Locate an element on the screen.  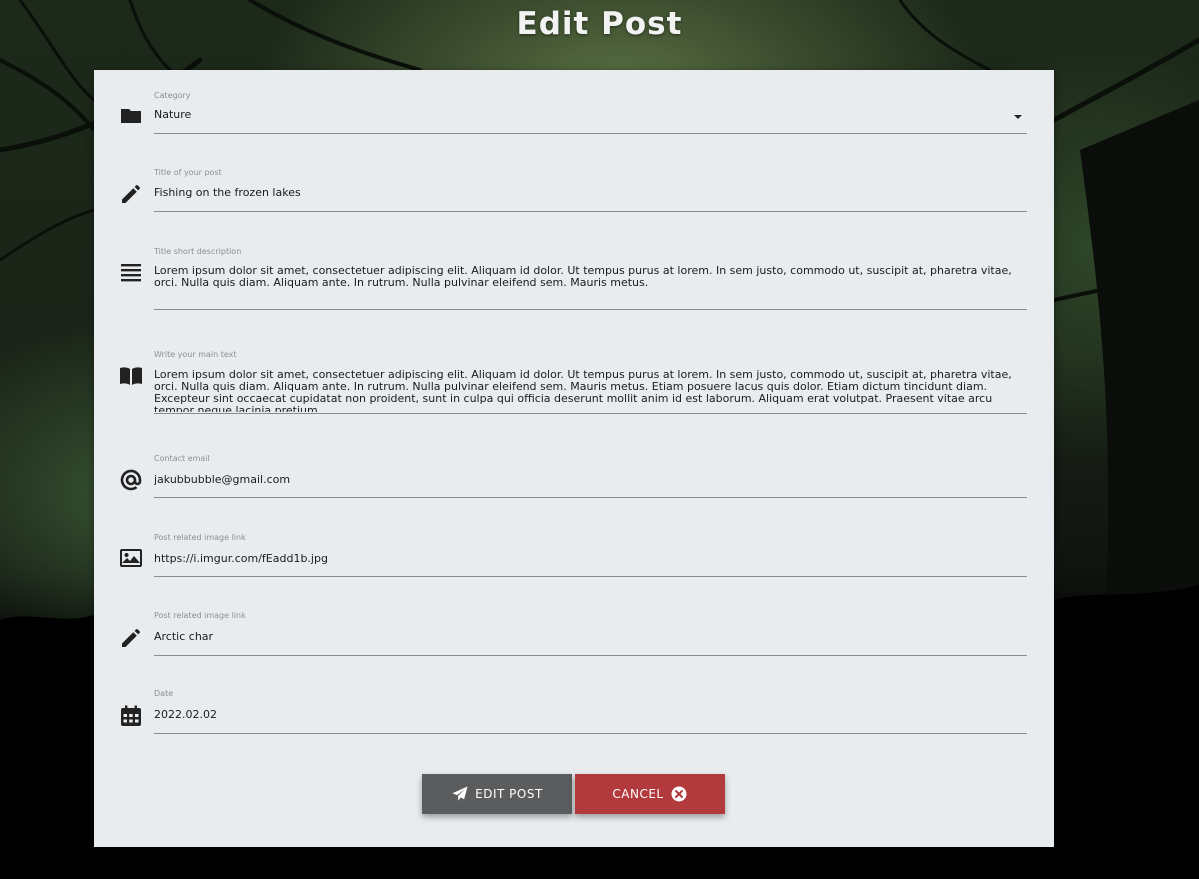
category-label: Category is located at coordinates (172, 95).